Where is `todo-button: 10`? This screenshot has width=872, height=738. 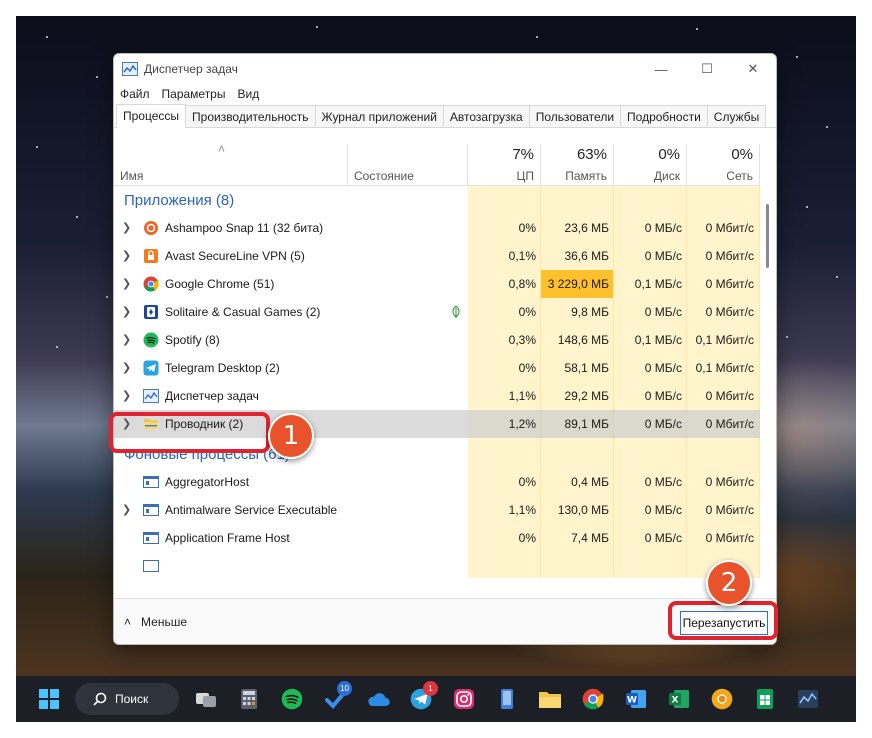 todo-button: 10 is located at coordinates (335, 698).